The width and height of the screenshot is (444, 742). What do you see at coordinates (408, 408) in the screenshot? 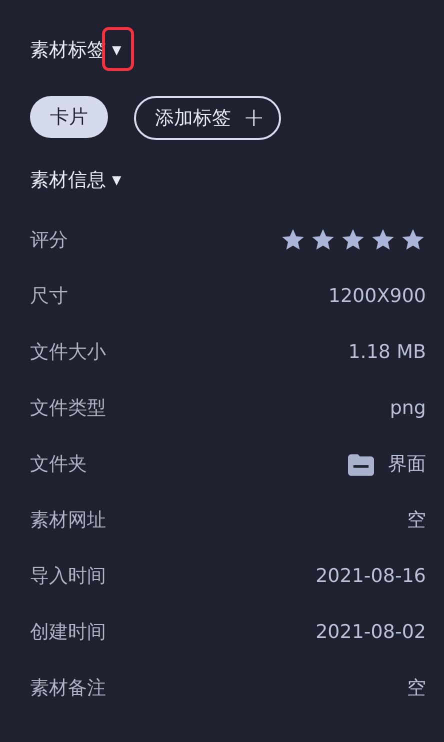
I see `field-value: png` at bounding box center [408, 408].